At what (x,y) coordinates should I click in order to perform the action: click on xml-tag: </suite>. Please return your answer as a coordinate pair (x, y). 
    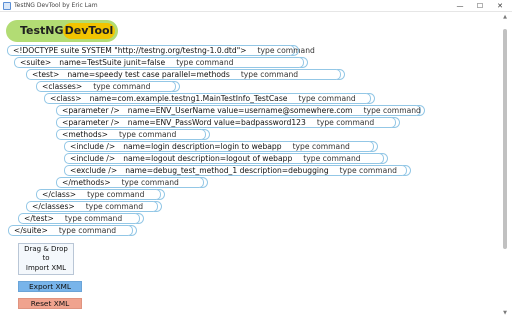
    Looking at the image, I should click on (31, 230).